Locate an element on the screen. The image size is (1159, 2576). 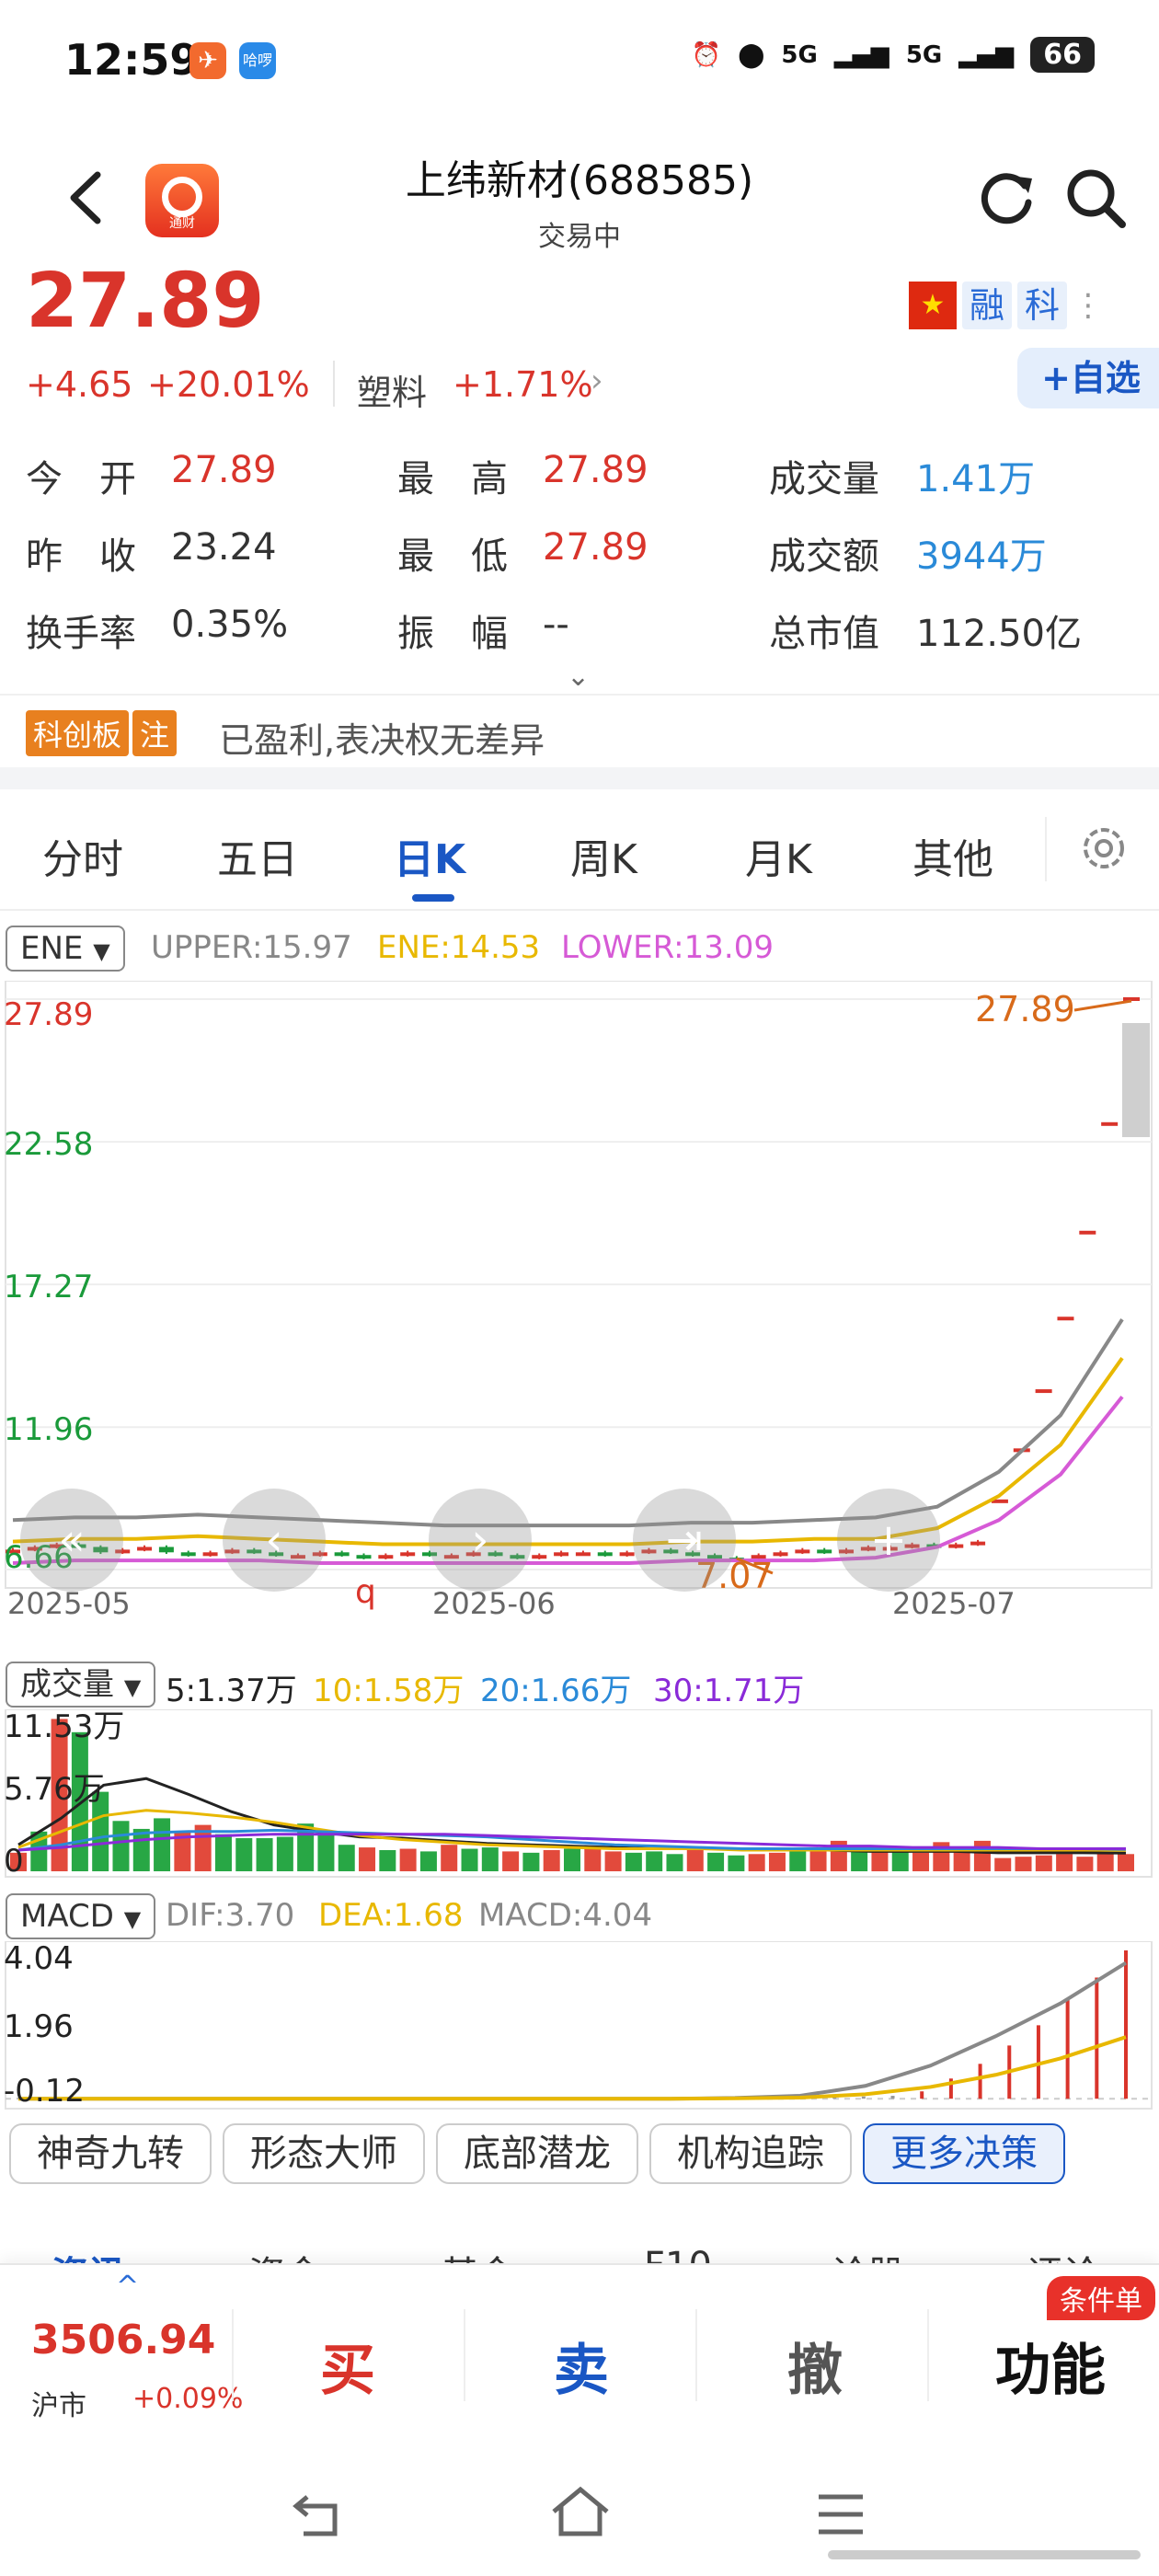
volume-chart: 11.53万 5.76万 0 is located at coordinates (579, 1794).